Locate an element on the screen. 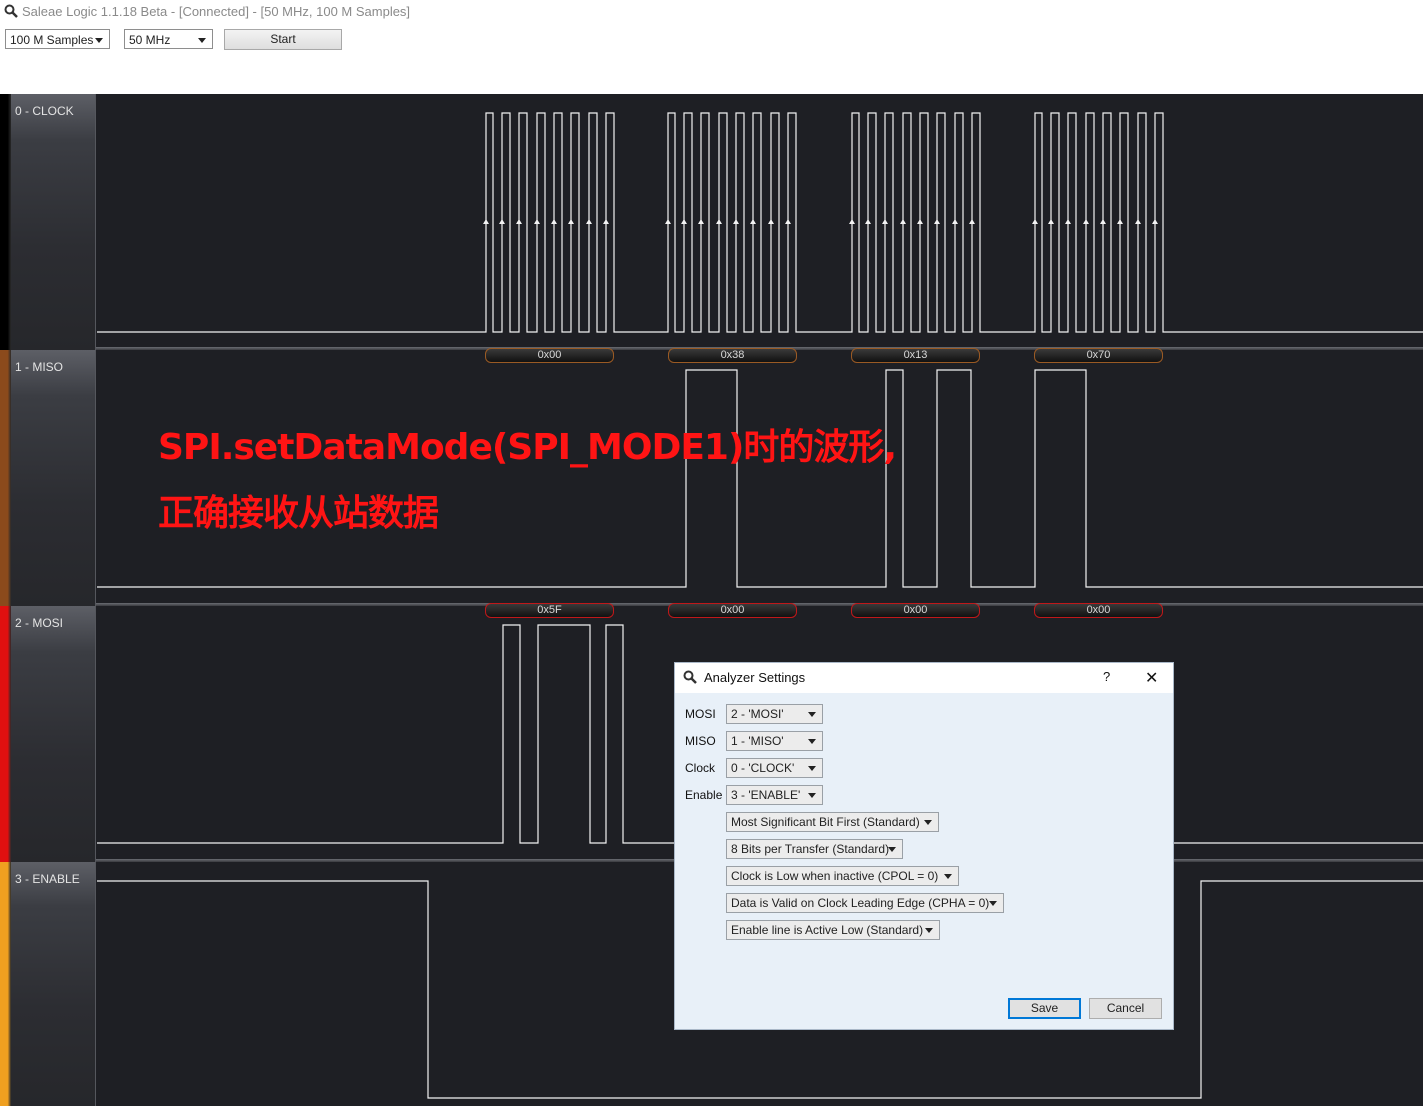 Image resolution: width=1423 pixels, height=1106 pixels. enable-polarity-select: Enable line is Active Low (Standard) is located at coordinates (833, 930).